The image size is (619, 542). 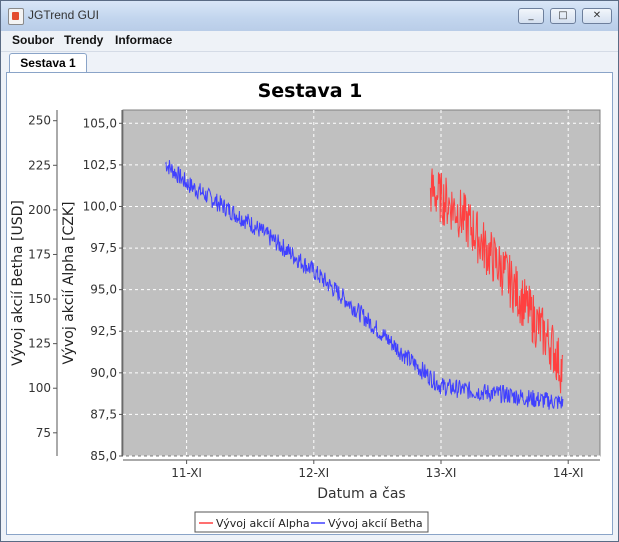 I want to click on x-axis-label: Datum a čas, so click(x=361, y=494).